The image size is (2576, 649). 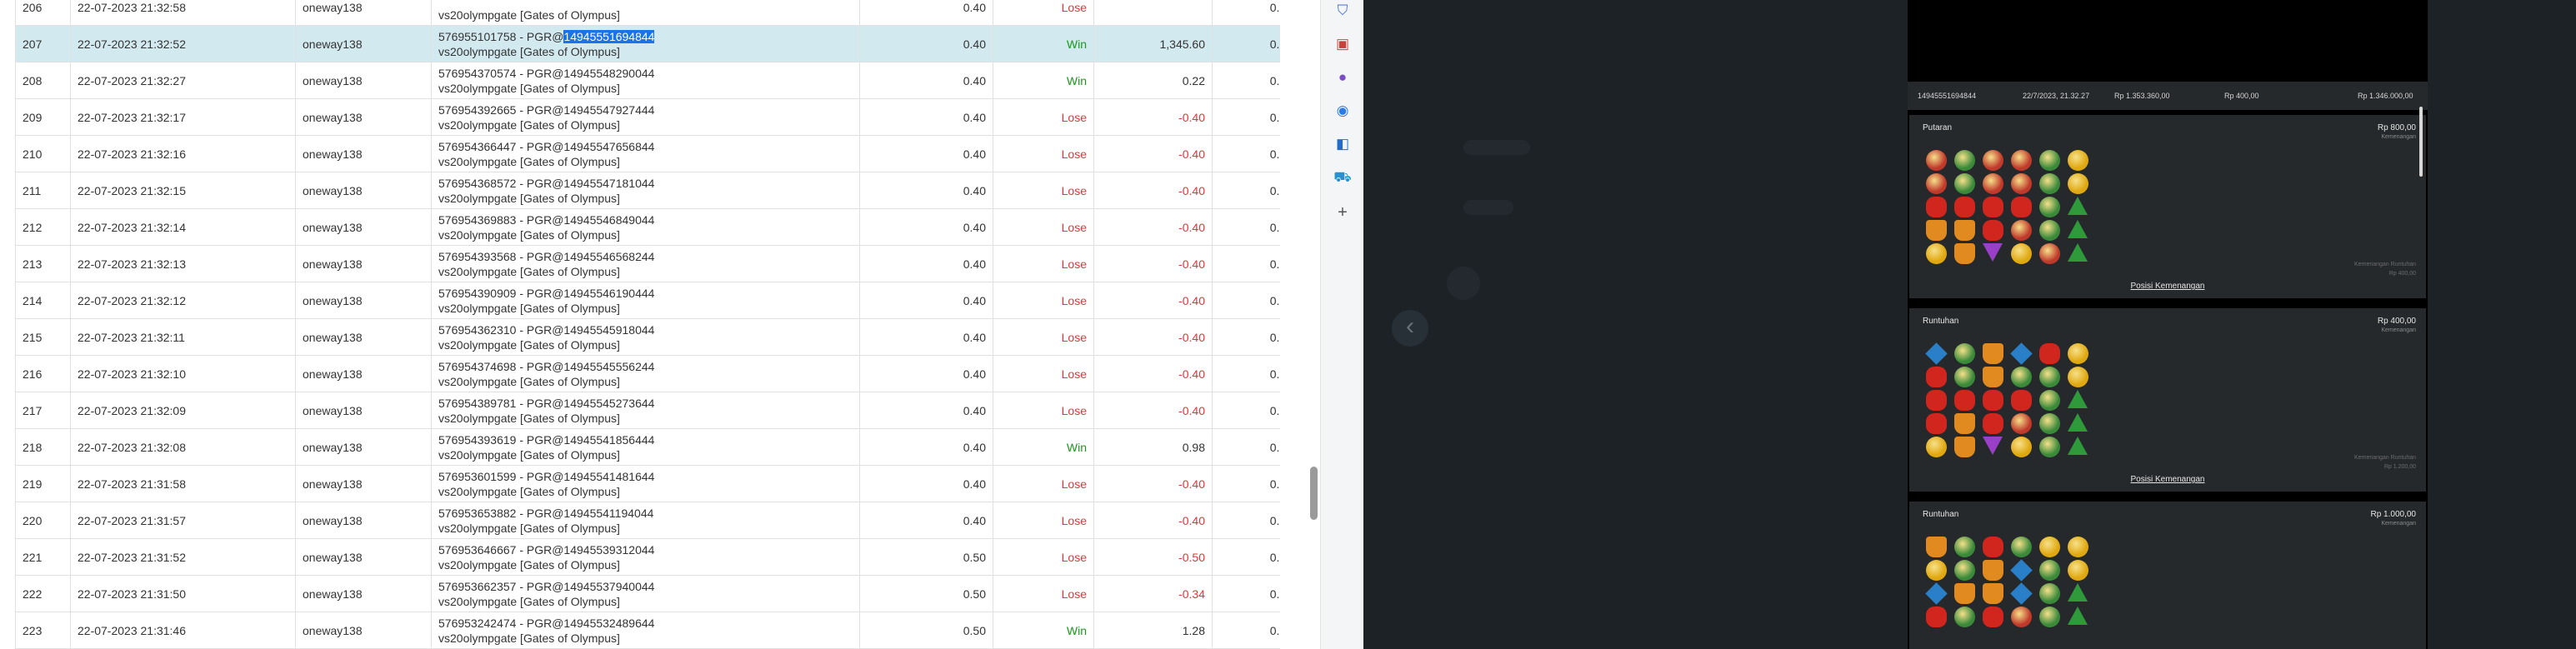 What do you see at coordinates (43, 593) in the screenshot?
I see `row-number: 222` at bounding box center [43, 593].